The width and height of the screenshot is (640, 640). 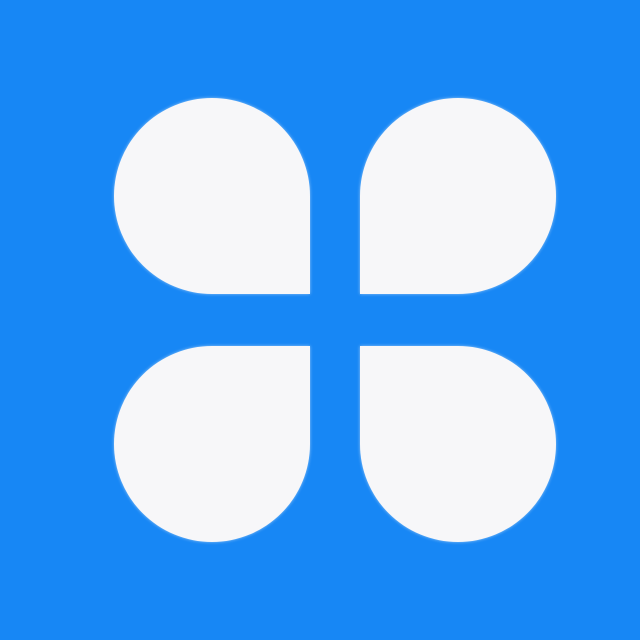 What do you see at coordinates (212, 196) in the screenshot?
I see `clover-petal-top-left-icon` at bounding box center [212, 196].